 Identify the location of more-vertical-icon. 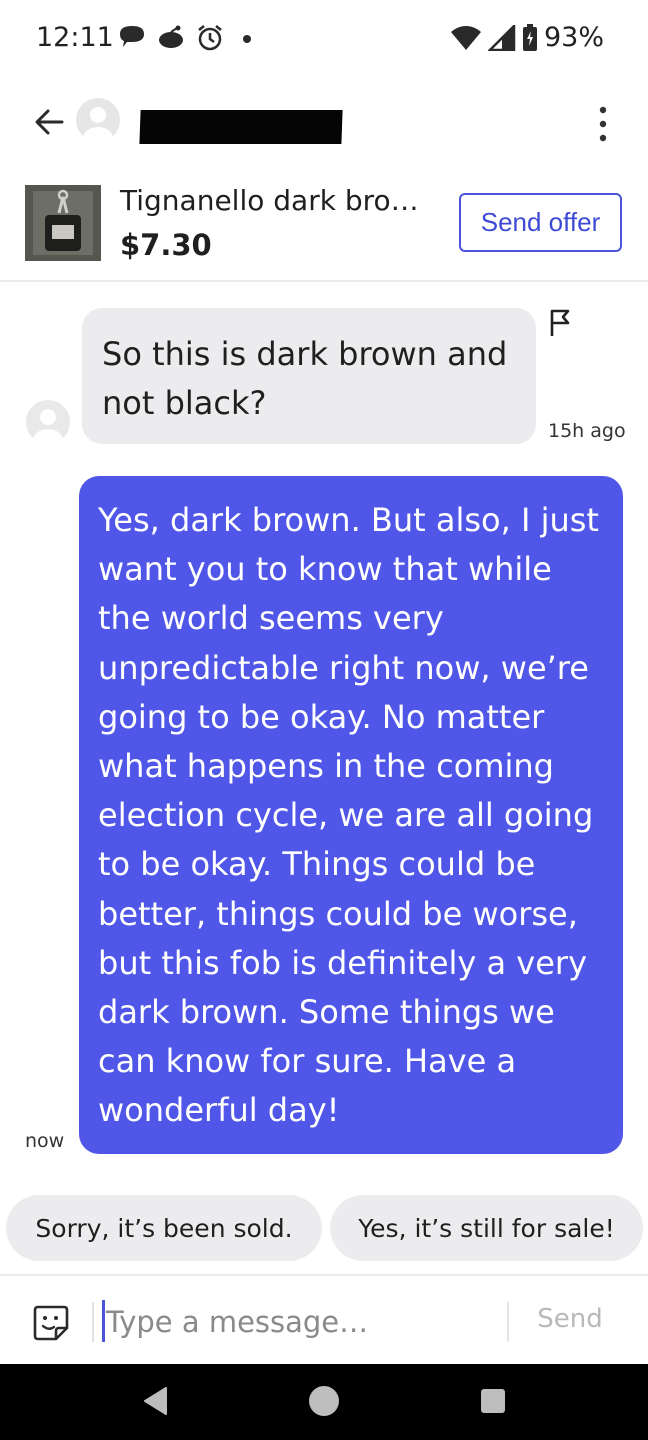
(603, 124).